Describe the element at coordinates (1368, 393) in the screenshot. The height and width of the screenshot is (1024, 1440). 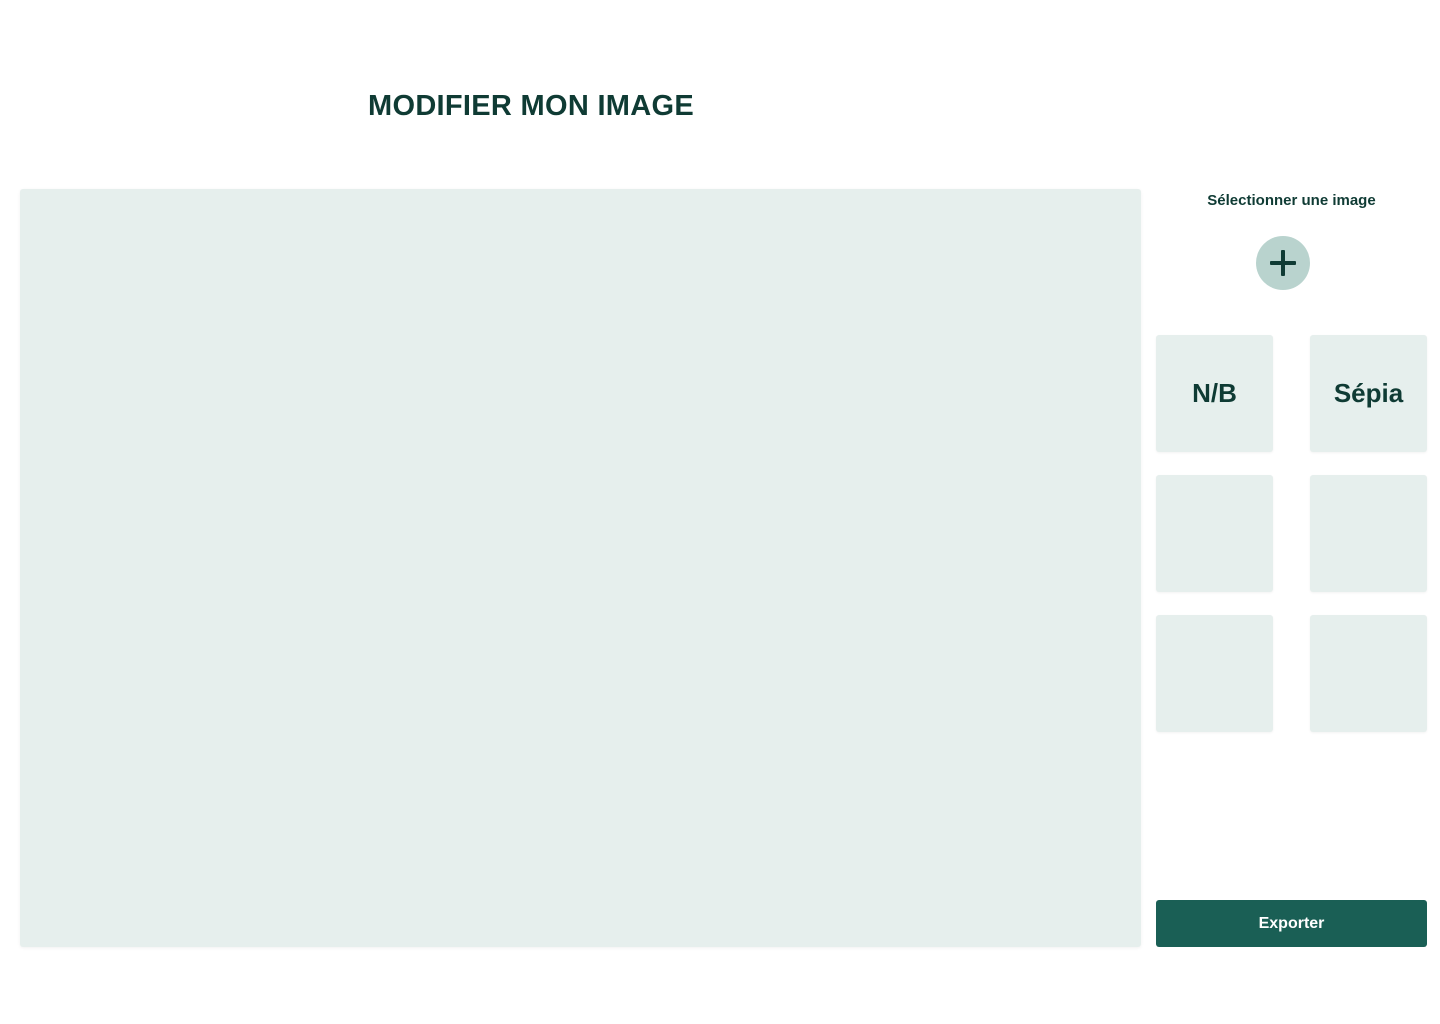
I see `filter-tile-sepia: Sépia` at that location.